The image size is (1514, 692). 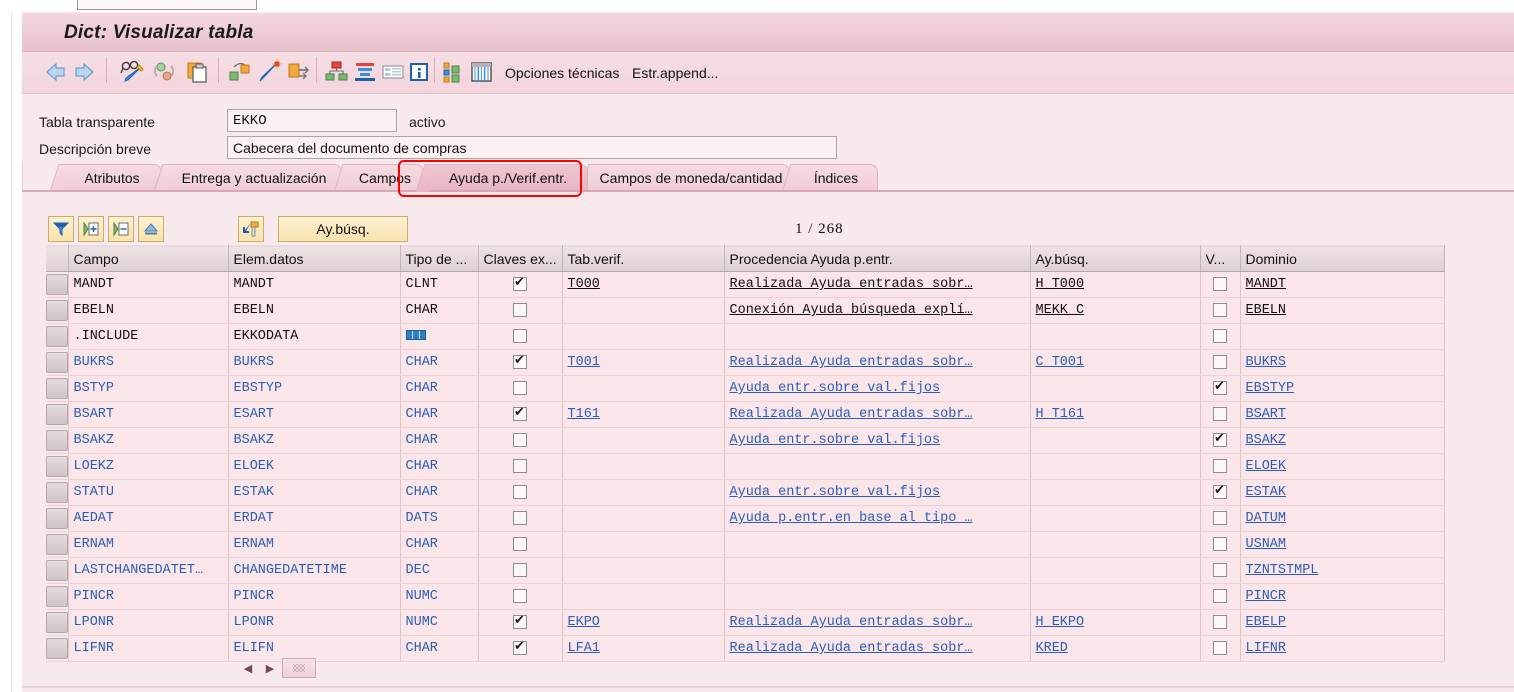 I want to click on technical-options-button: Opciones técnicas, so click(x=562, y=73).